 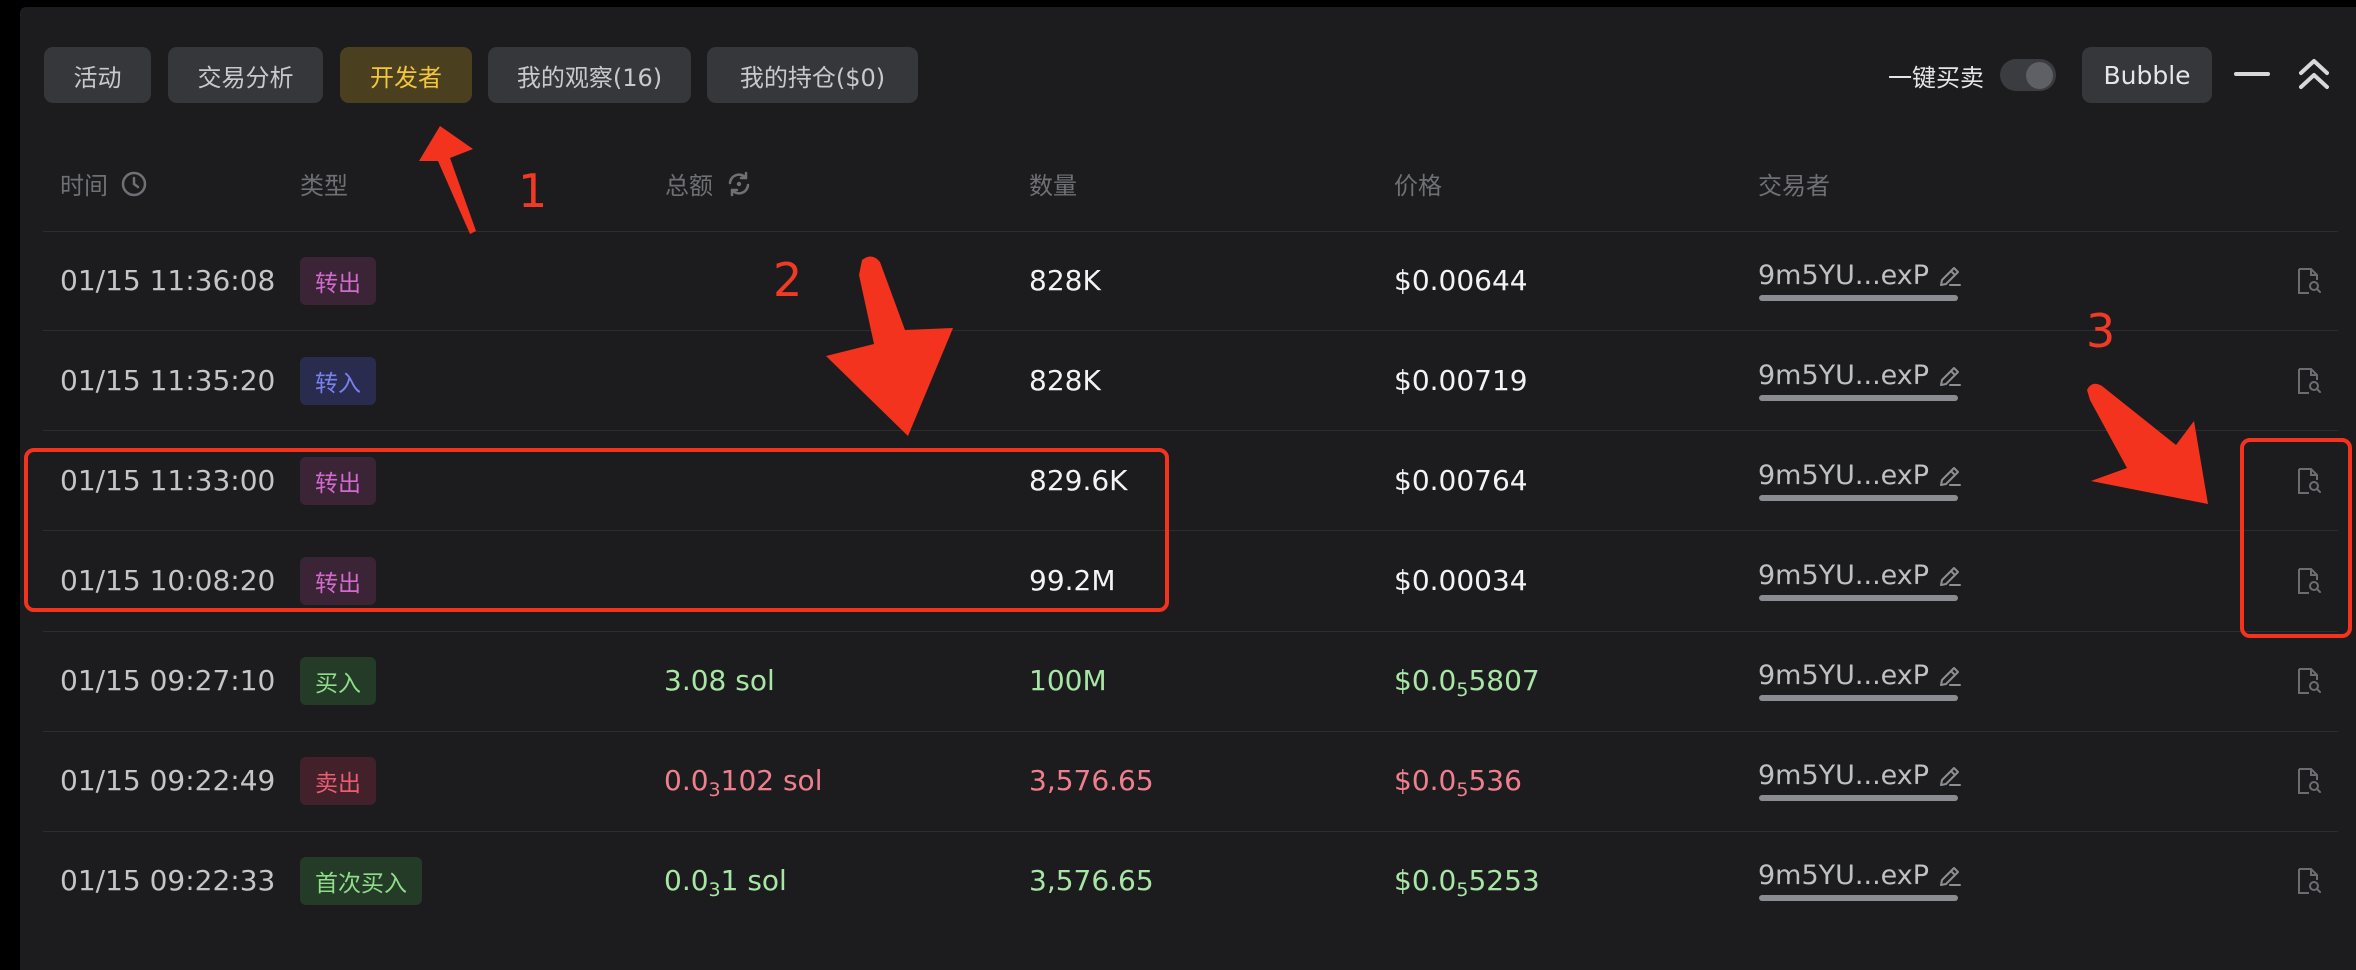 What do you see at coordinates (338, 281) in the screenshot?
I see `type-badge: 转出` at bounding box center [338, 281].